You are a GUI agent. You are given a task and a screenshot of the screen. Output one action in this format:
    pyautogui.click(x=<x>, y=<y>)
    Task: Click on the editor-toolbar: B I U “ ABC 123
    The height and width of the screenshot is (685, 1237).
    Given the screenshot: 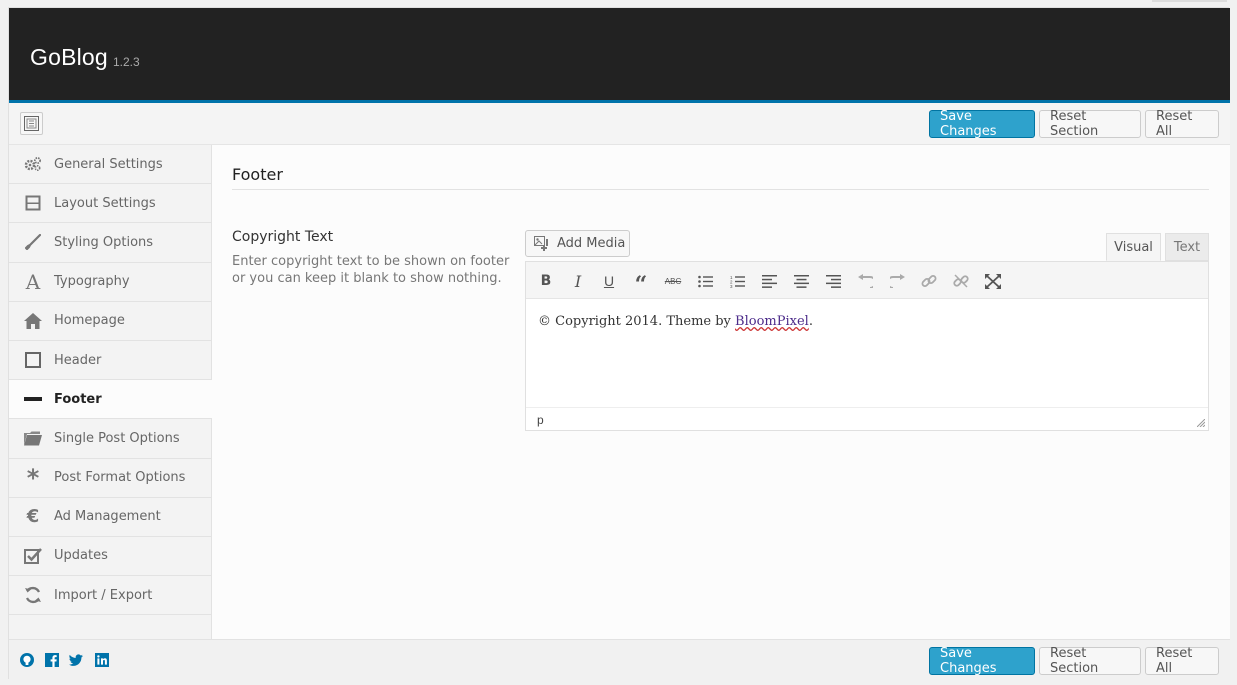 What is the action you would take?
    pyautogui.click(x=867, y=280)
    